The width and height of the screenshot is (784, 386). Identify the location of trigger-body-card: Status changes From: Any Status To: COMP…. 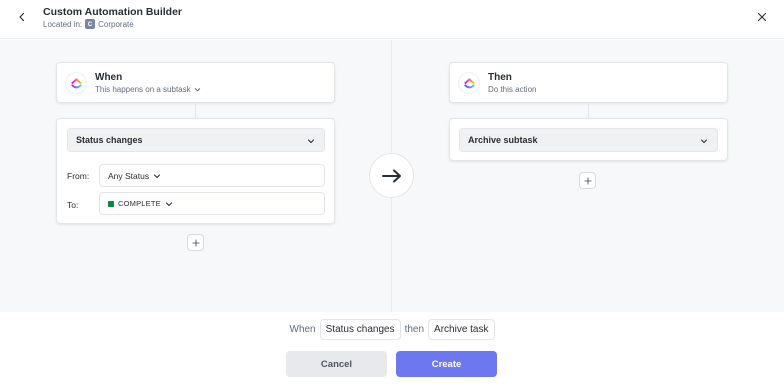
(195, 171).